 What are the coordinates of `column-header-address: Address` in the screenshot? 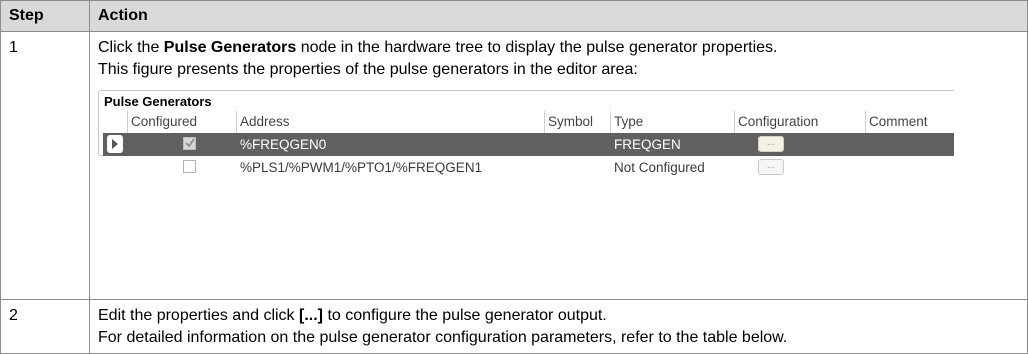 It's located at (388, 122).